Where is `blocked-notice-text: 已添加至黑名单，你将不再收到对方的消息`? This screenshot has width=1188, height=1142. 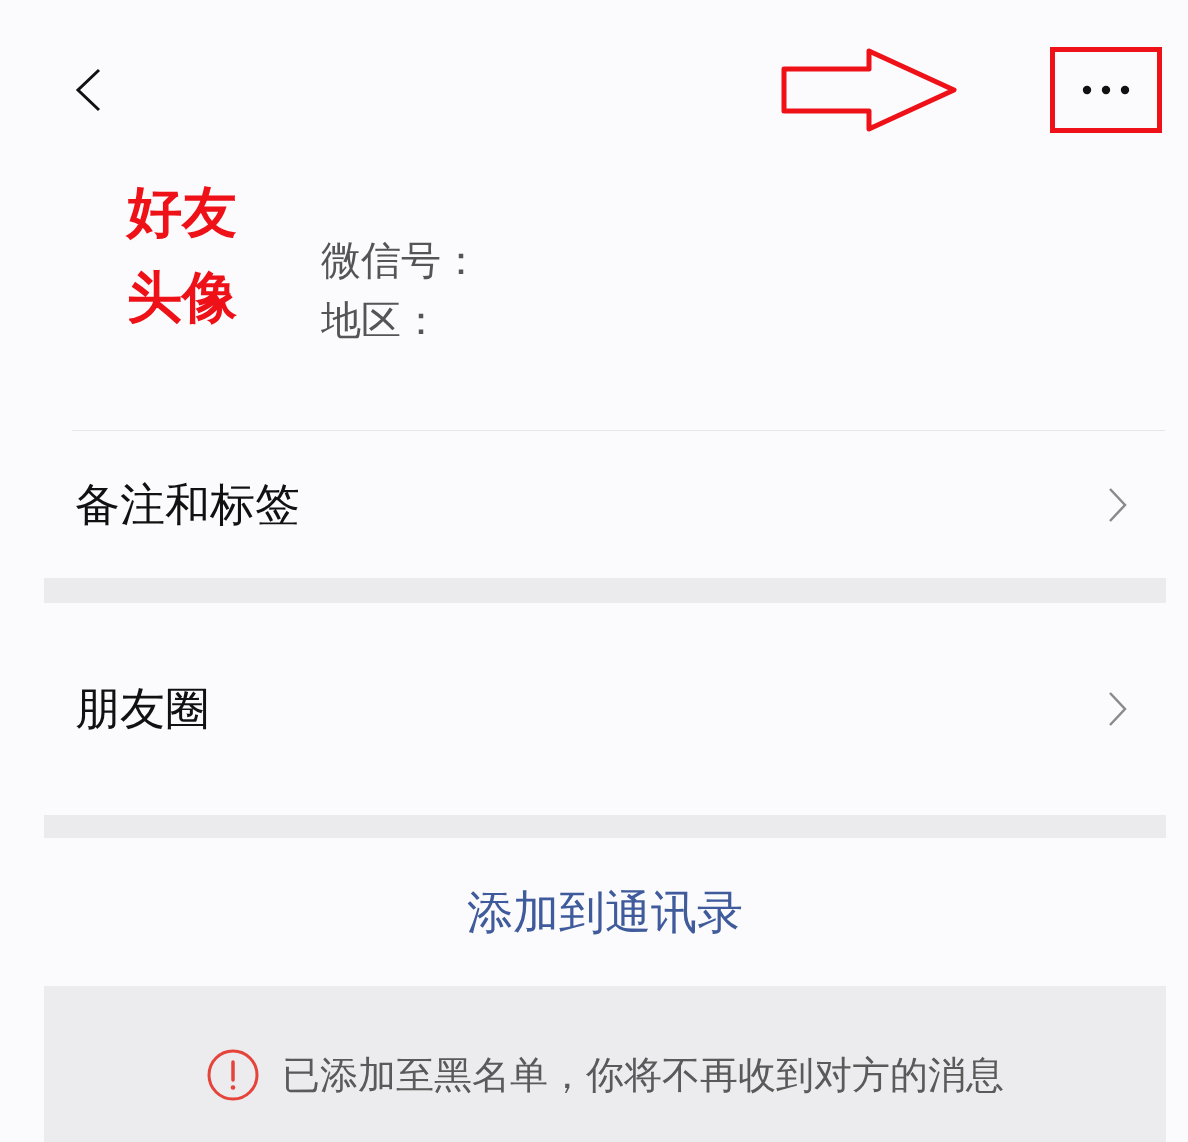 blocked-notice-text: 已添加至黑名单，你将不再收到对方的消息 is located at coordinates (642, 1075).